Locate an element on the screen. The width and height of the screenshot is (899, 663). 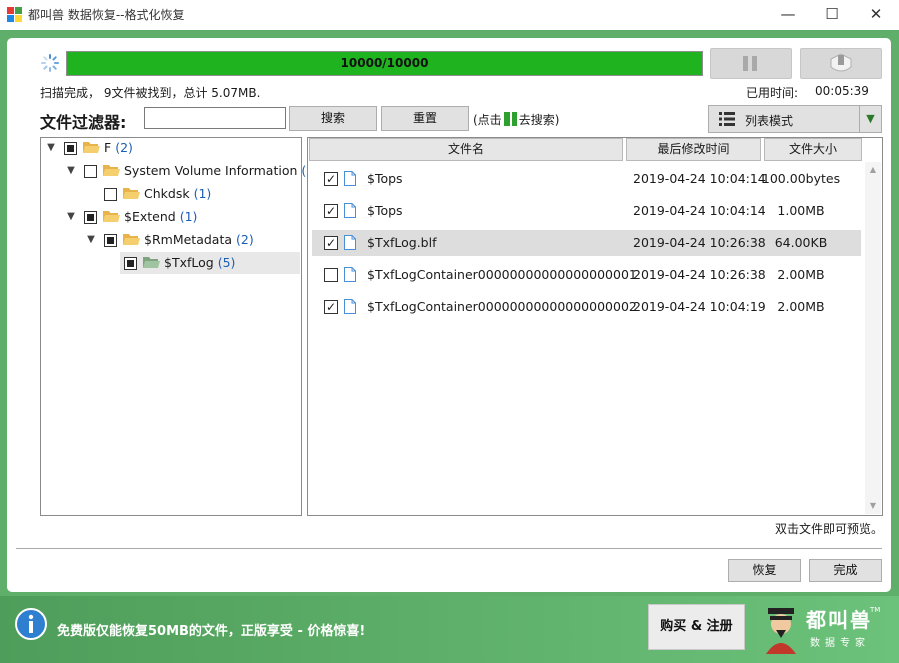
file-modified: 2019-04-24 10:04:19 is located at coordinates (699, 306).